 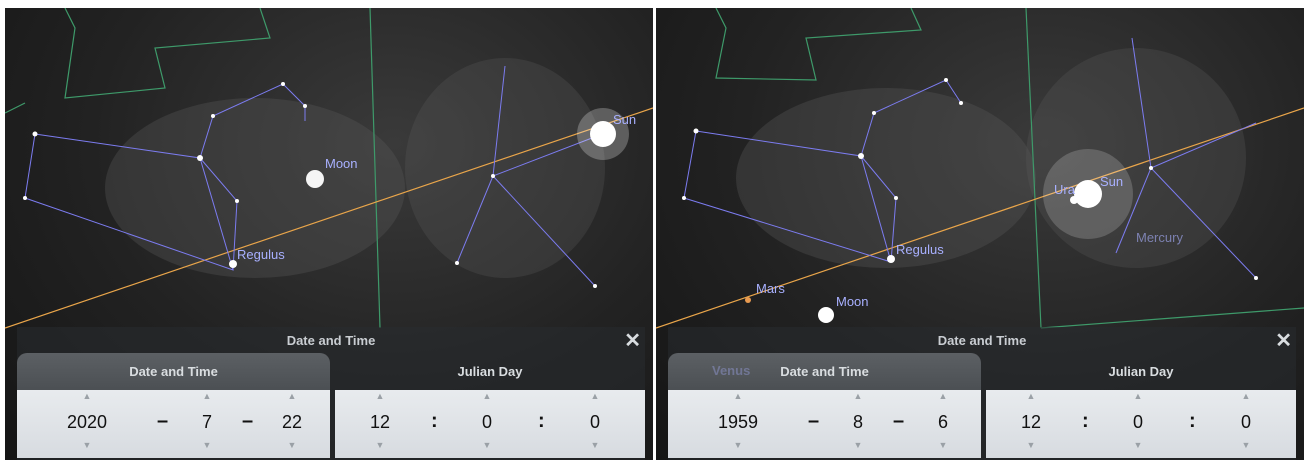 I want to click on mercury-label: Mercury, so click(x=1159, y=237).